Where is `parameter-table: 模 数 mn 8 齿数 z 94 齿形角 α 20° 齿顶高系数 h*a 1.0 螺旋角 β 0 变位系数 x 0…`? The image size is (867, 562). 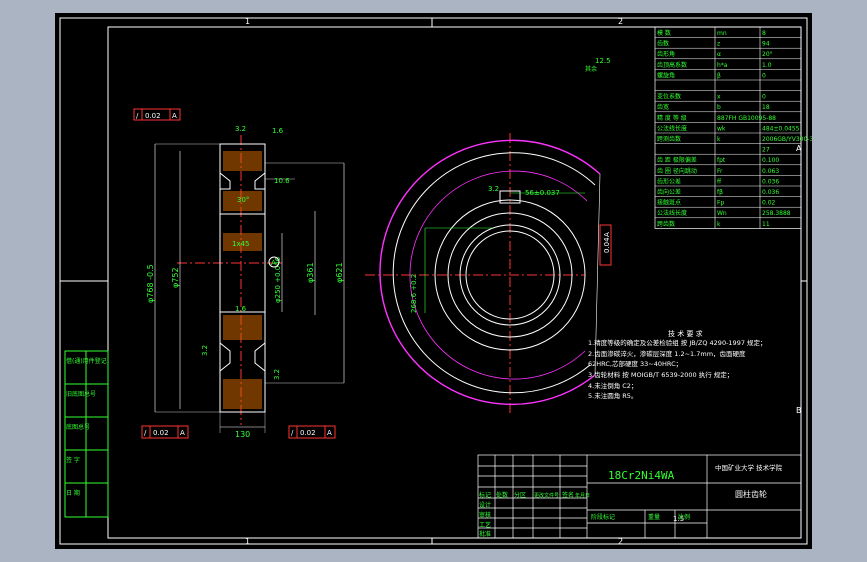
parameter-table: 模 数 mn 8 齿数 z 94 齿形角 α 20° 齿顶高系数 h*a 1.0 螺旋角 β 0 变位系数 x 0… is located at coordinates (733, 127).